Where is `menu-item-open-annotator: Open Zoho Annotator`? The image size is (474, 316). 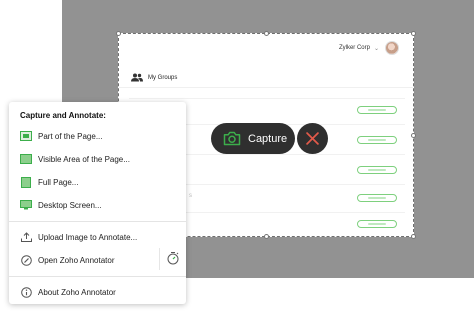 menu-item-open-annotator: Open Zoho Annotator is located at coordinates (97, 260).